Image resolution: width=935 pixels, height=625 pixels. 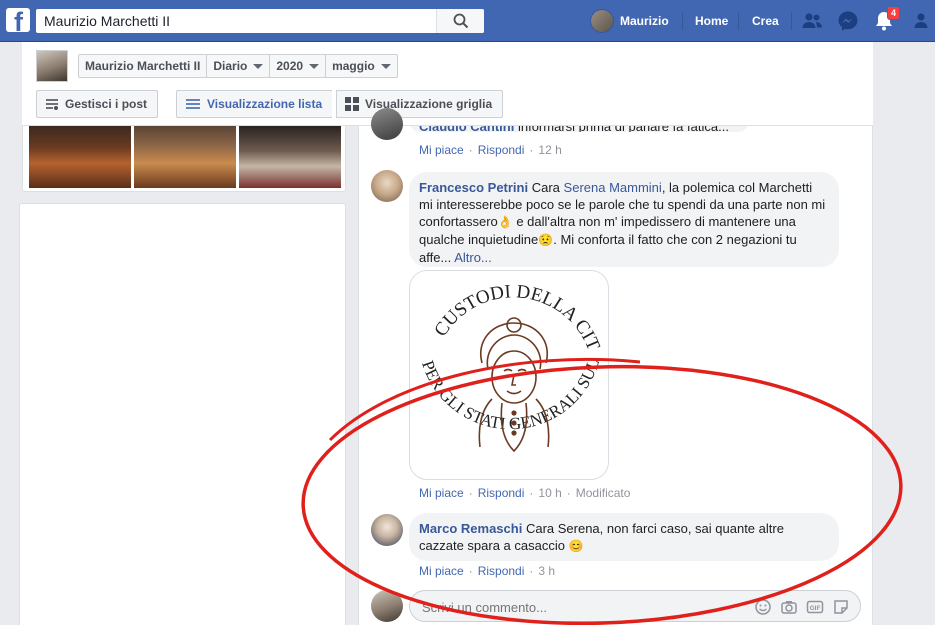 I want to click on comment-actions: Mi piace · Rispondi · 10 h · Modificato, so click(x=525, y=493).